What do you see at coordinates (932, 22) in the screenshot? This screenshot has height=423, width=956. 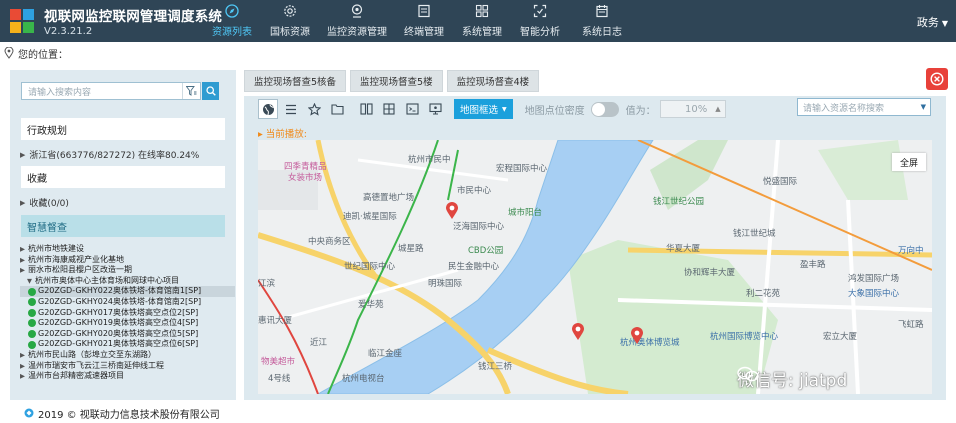 I see `user-menu: 政务 ▼` at bounding box center [932, 22].